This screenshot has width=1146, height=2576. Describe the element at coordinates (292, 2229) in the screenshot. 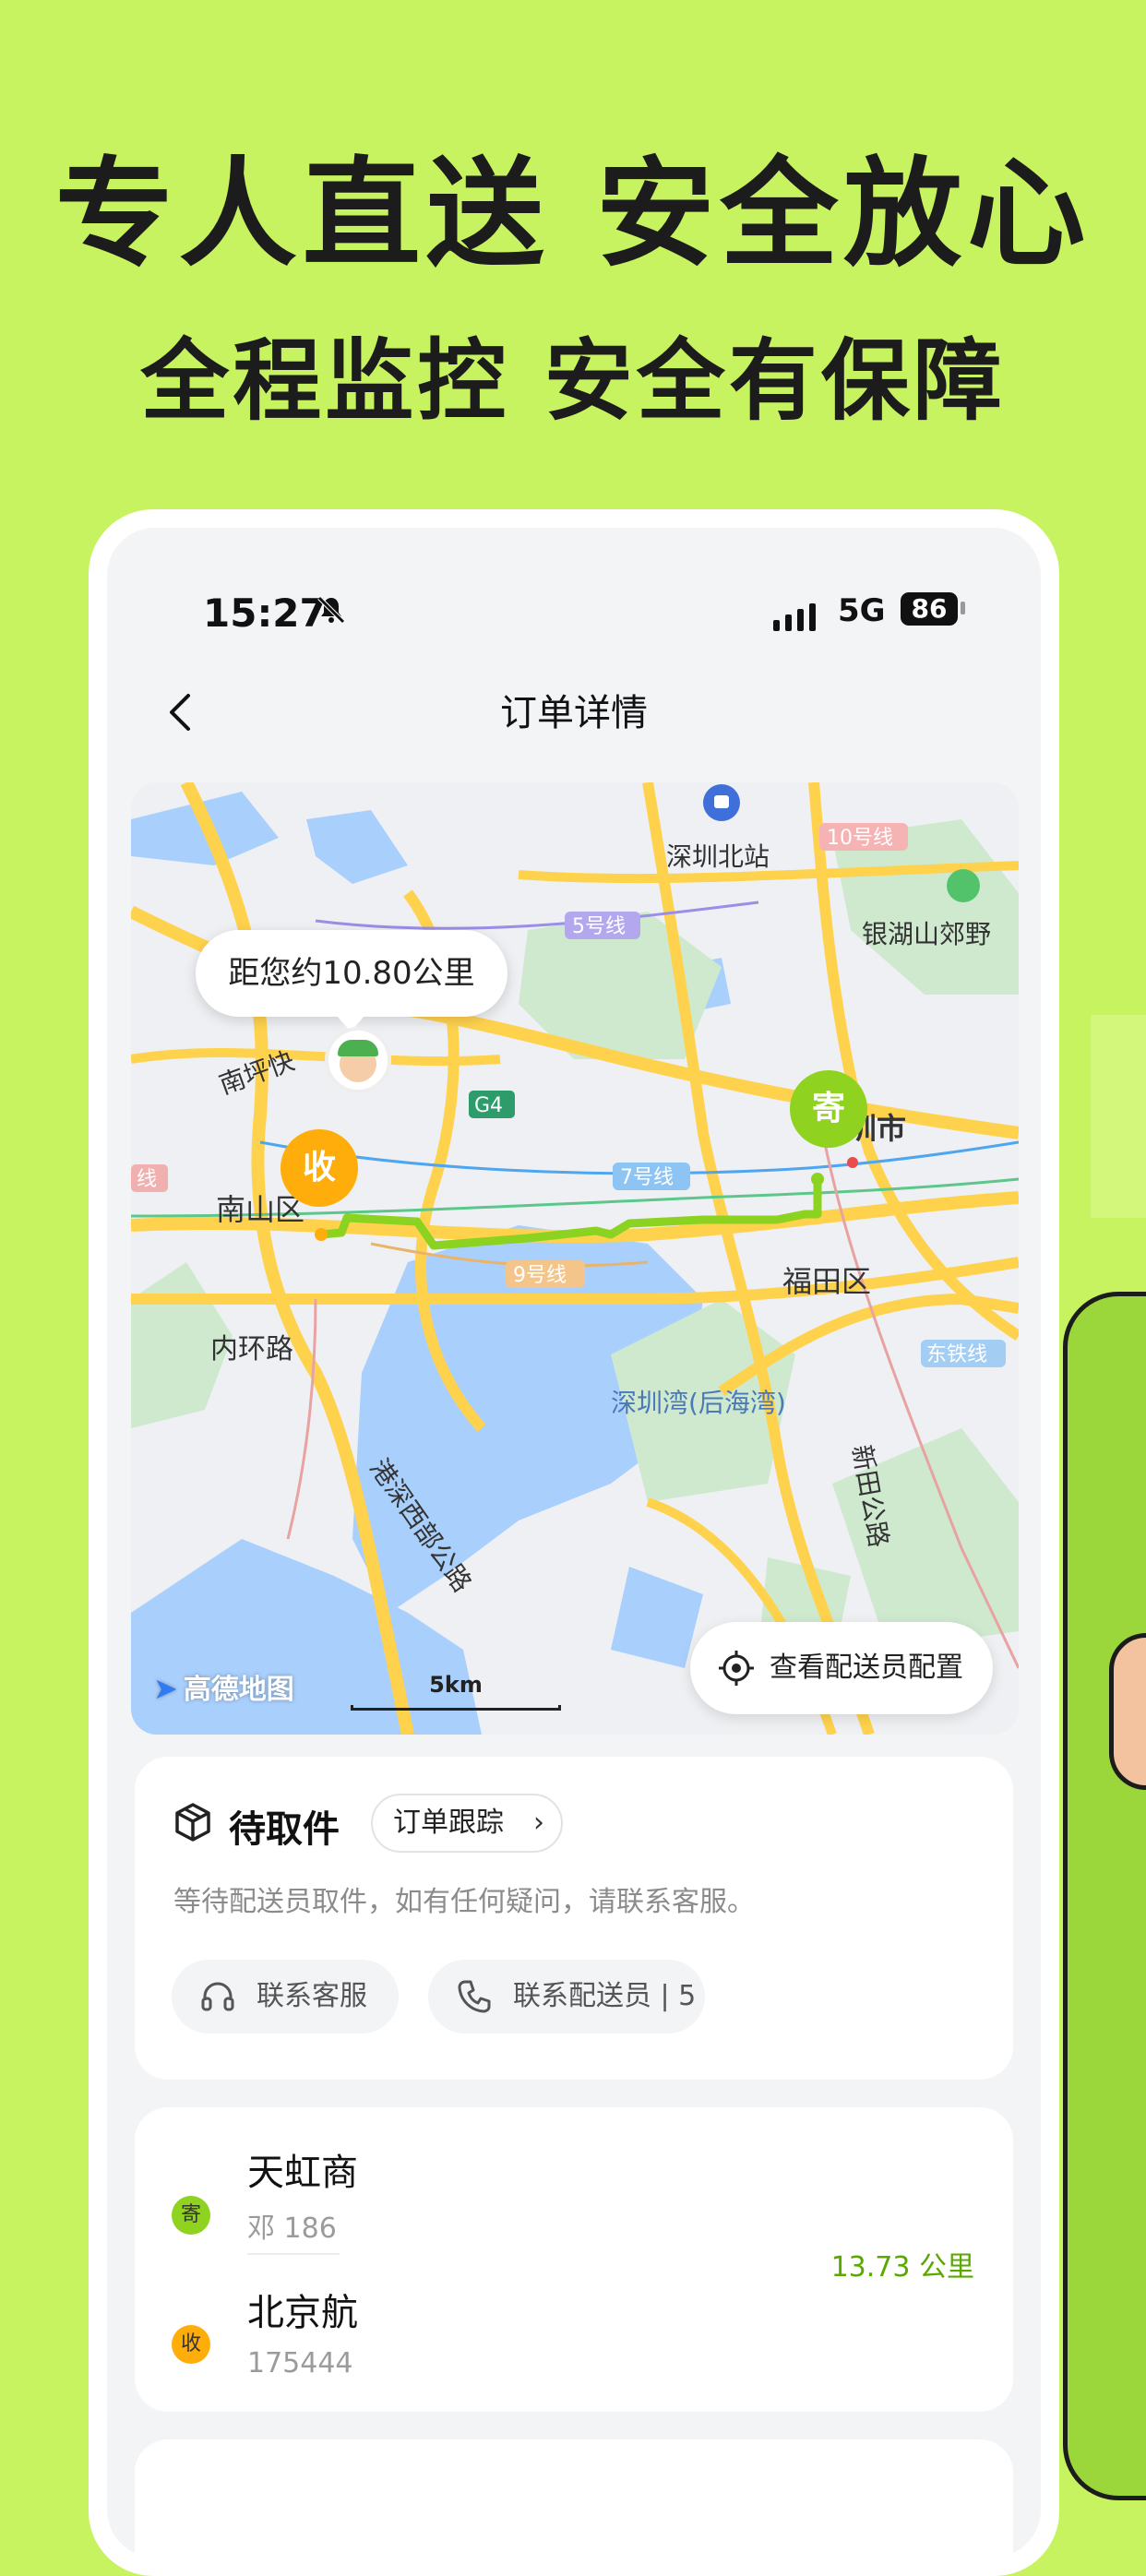

I see `sender-contact: 邓 186` at that location.